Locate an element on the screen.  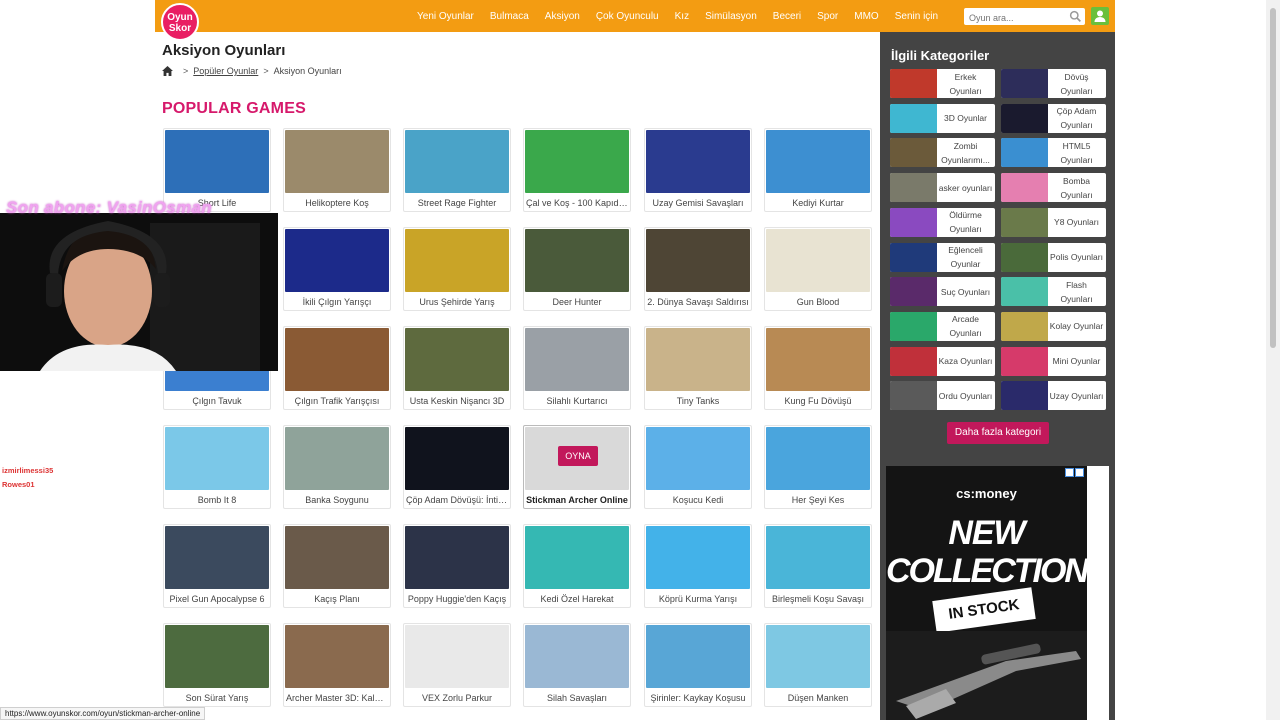
game-card: Koşucu Kedi is located at coordinates (698, 467).